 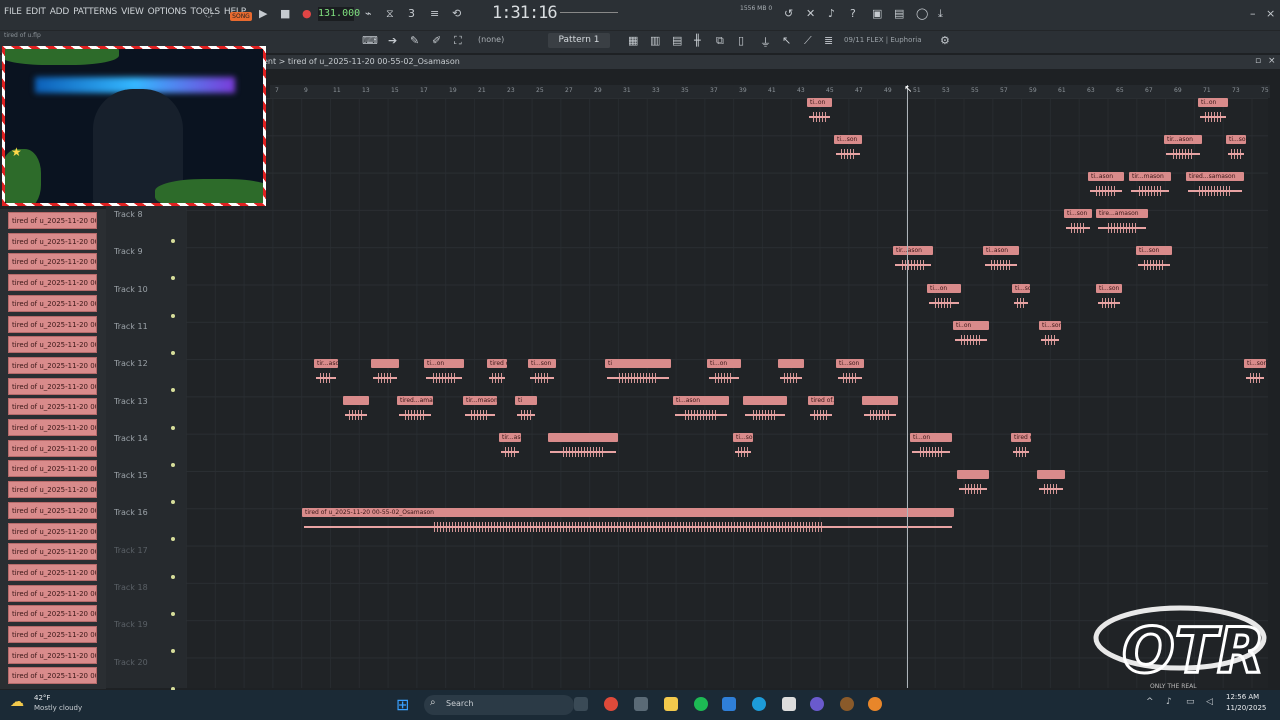 I want to click on track-name: Track 8, so click(x=128, y=214).